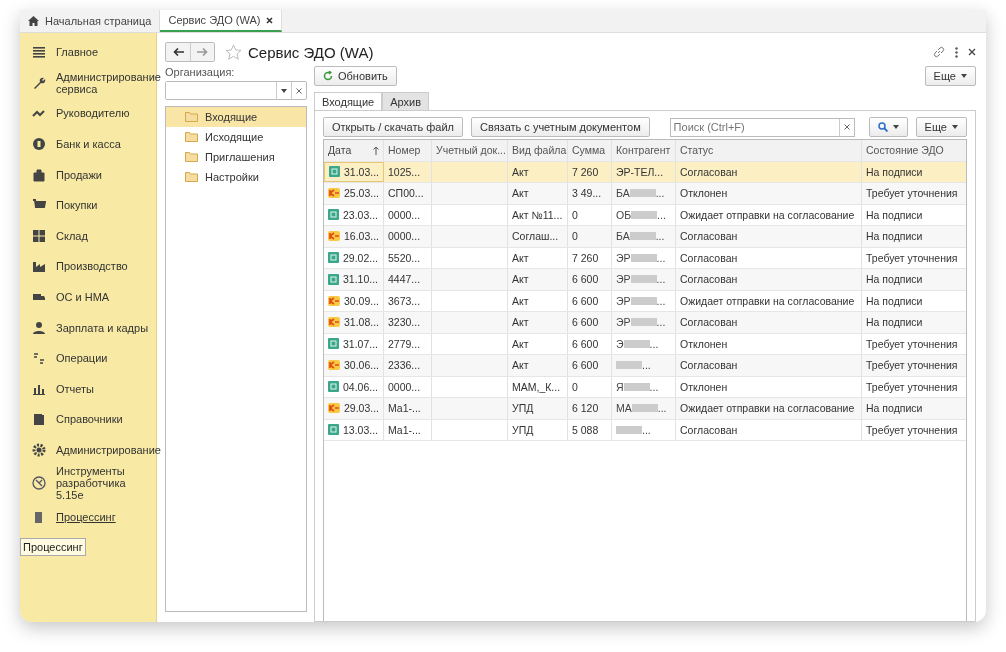  What do you see at coordinates (643, 150) in the screenshot?
I see `column-header: Контрагент` at bounding box center [643, 150].